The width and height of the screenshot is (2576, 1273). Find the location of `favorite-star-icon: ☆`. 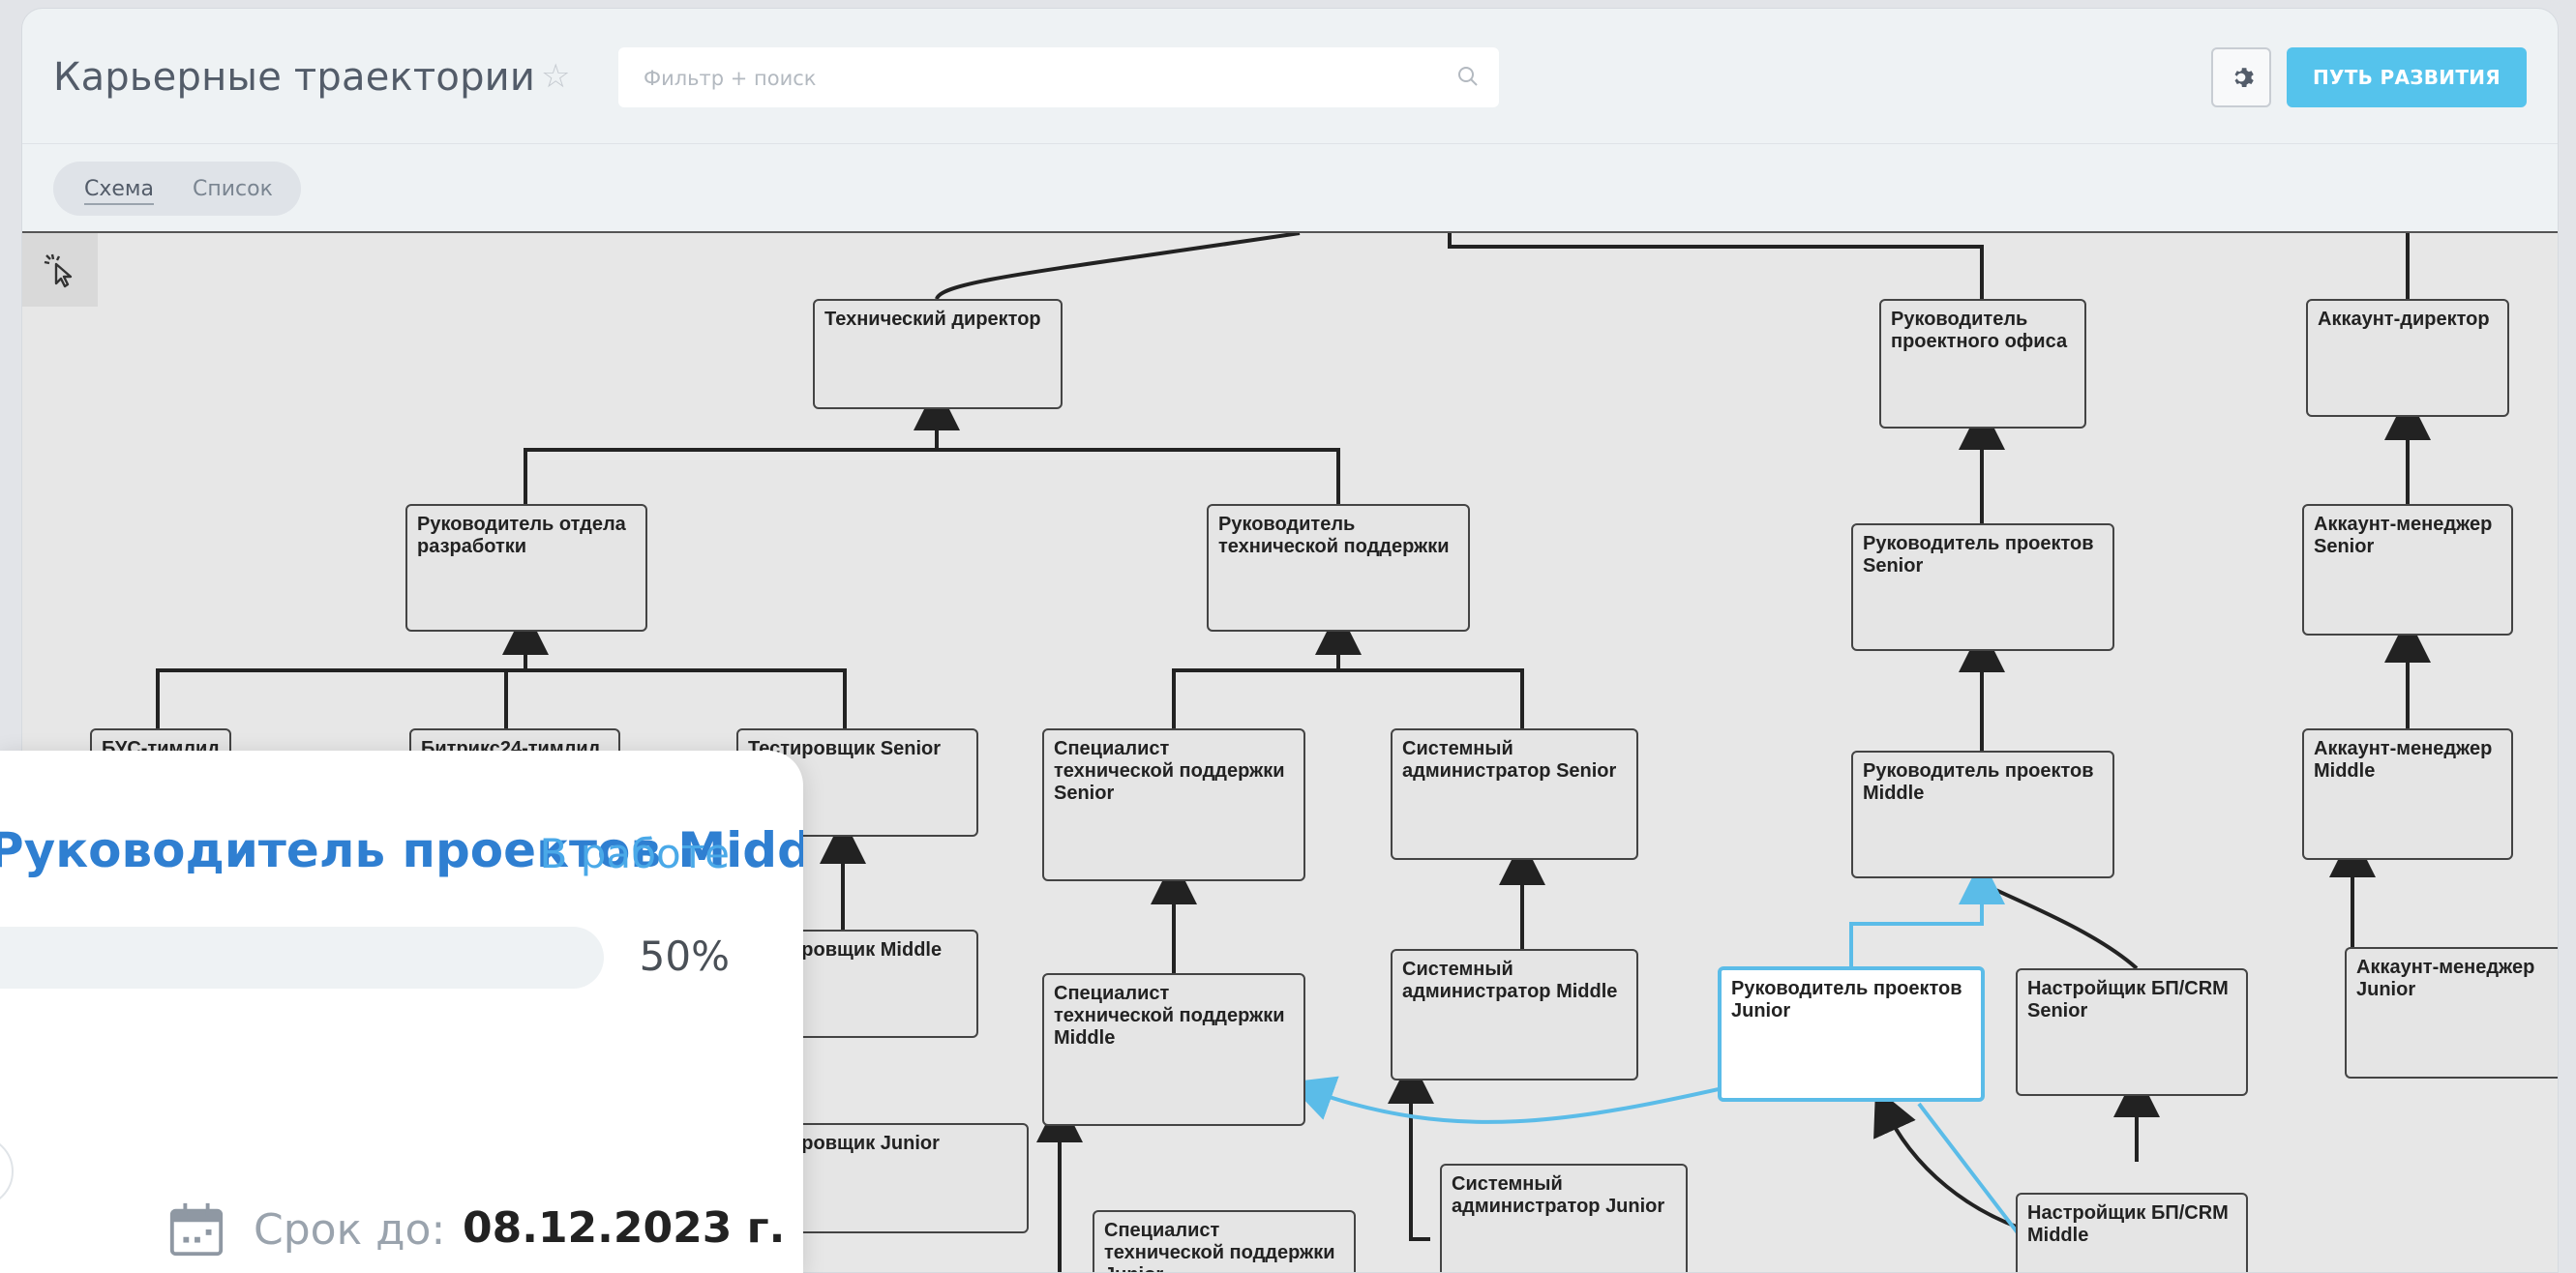

favorite-star-icon: ☆ is located at coordinates (555, 76).